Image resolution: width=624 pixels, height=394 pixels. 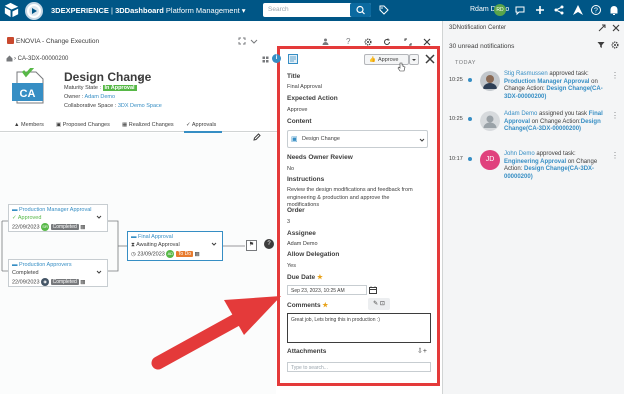 I want to click on approval-title: ▬ Final Approval, so click(x=152, y=237).